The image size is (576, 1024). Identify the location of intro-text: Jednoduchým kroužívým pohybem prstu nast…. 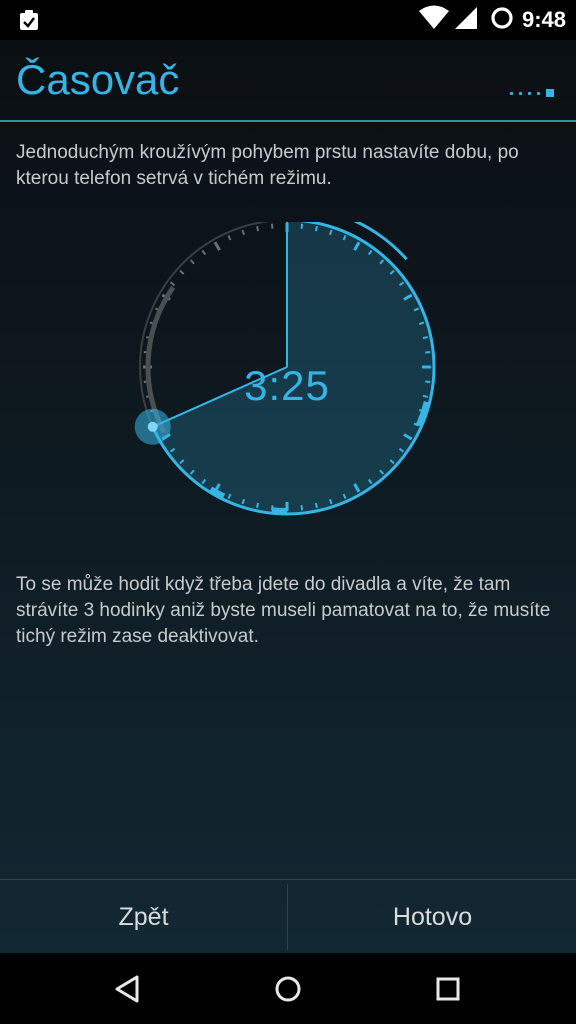
(267, 165).